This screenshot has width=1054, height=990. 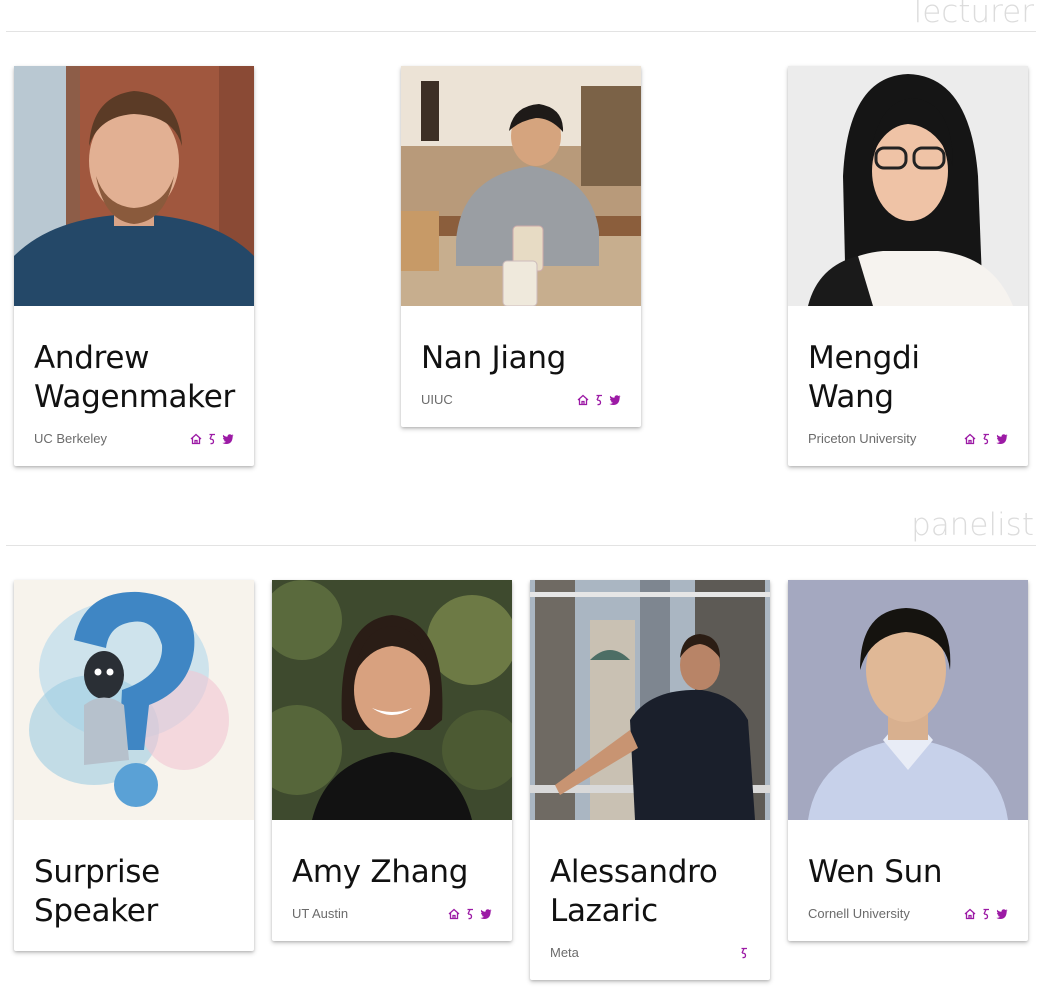 I want to click on speaker-card: Surprise Speaker, so click(x=134, y=765).